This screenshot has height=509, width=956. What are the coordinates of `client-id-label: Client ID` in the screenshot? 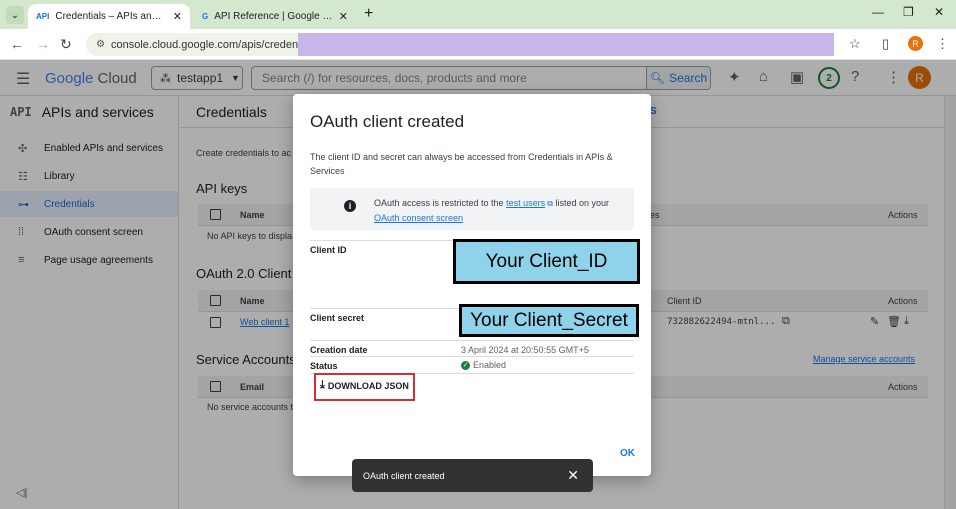 It's located at (328, 250).